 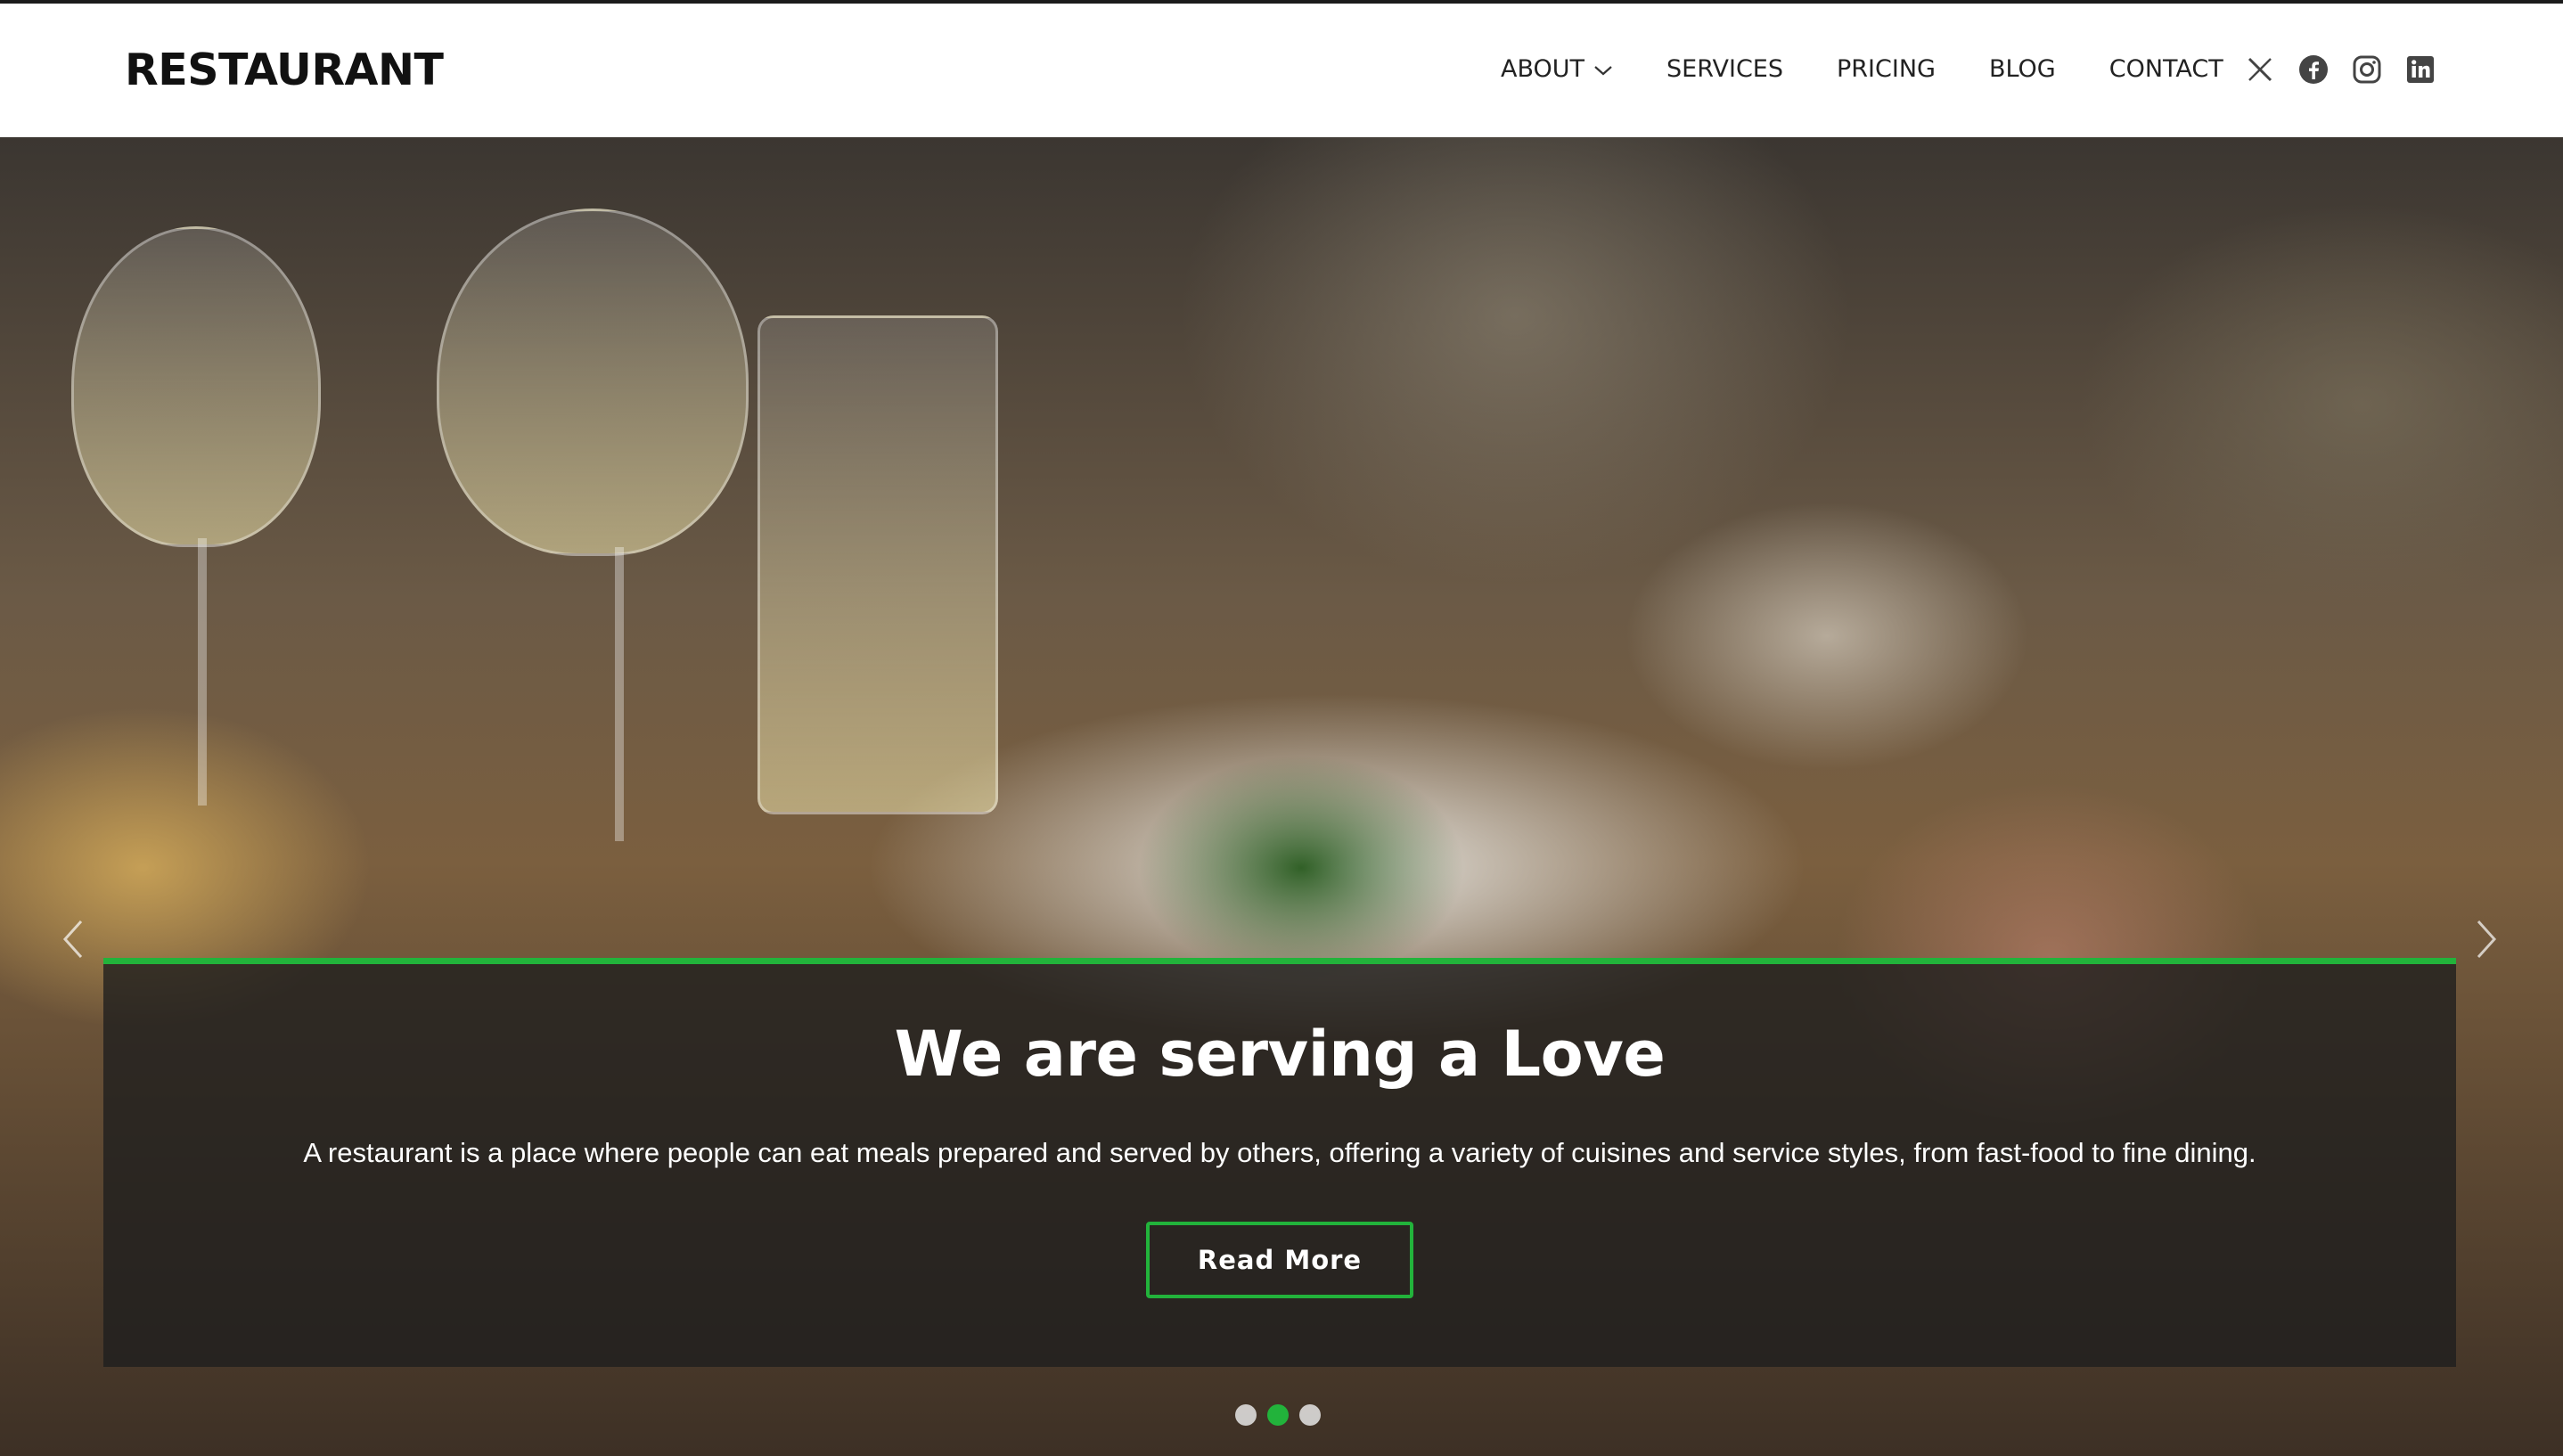 What do you see at coordinates (284, 70) in the screenshot?
I see `brand-logo: RESTAURANT` at bounding box center [284, 70].